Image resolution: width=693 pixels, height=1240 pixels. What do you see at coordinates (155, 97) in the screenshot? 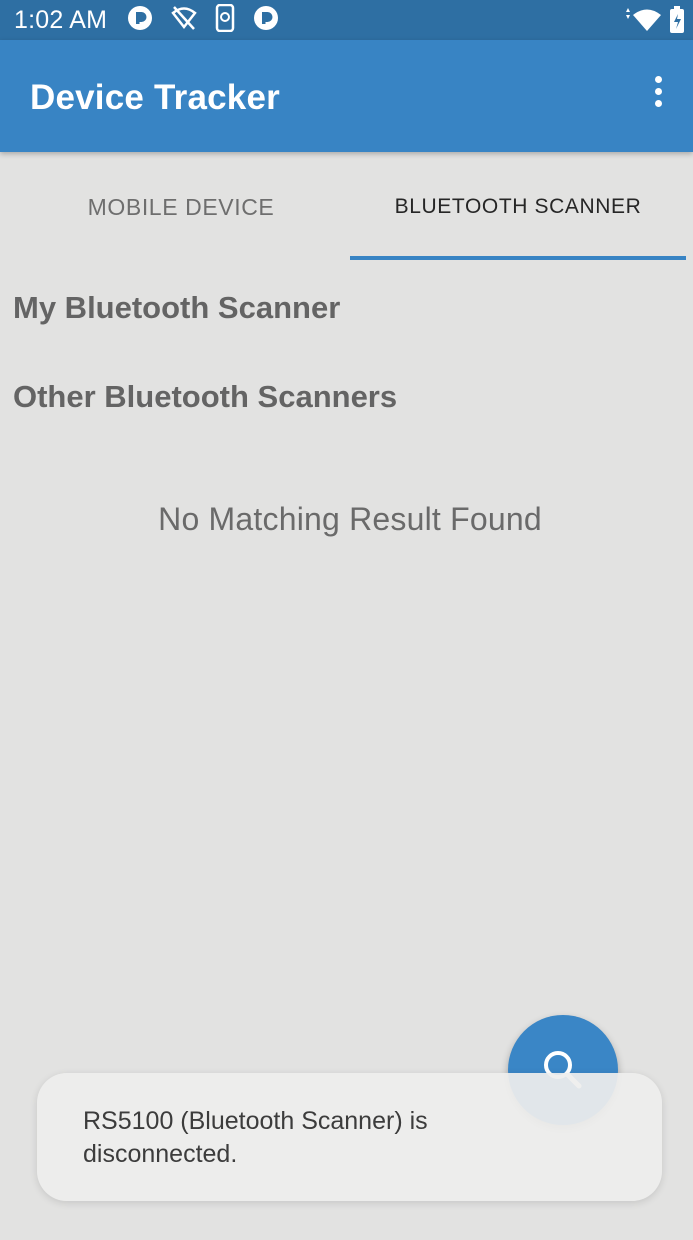
I see `app-title: Device Tracker` at bounding box center [155, 97].